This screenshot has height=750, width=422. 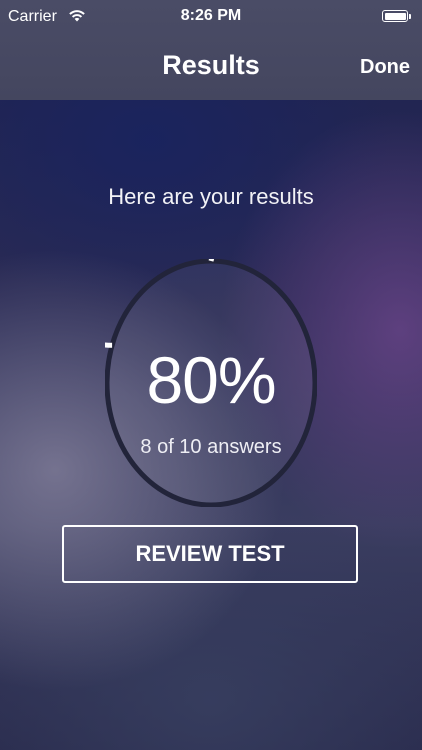 What do you see at coordinates (211, 65) in the screenshot?
I see `page-title: Results` at bounding box center [211, 65].